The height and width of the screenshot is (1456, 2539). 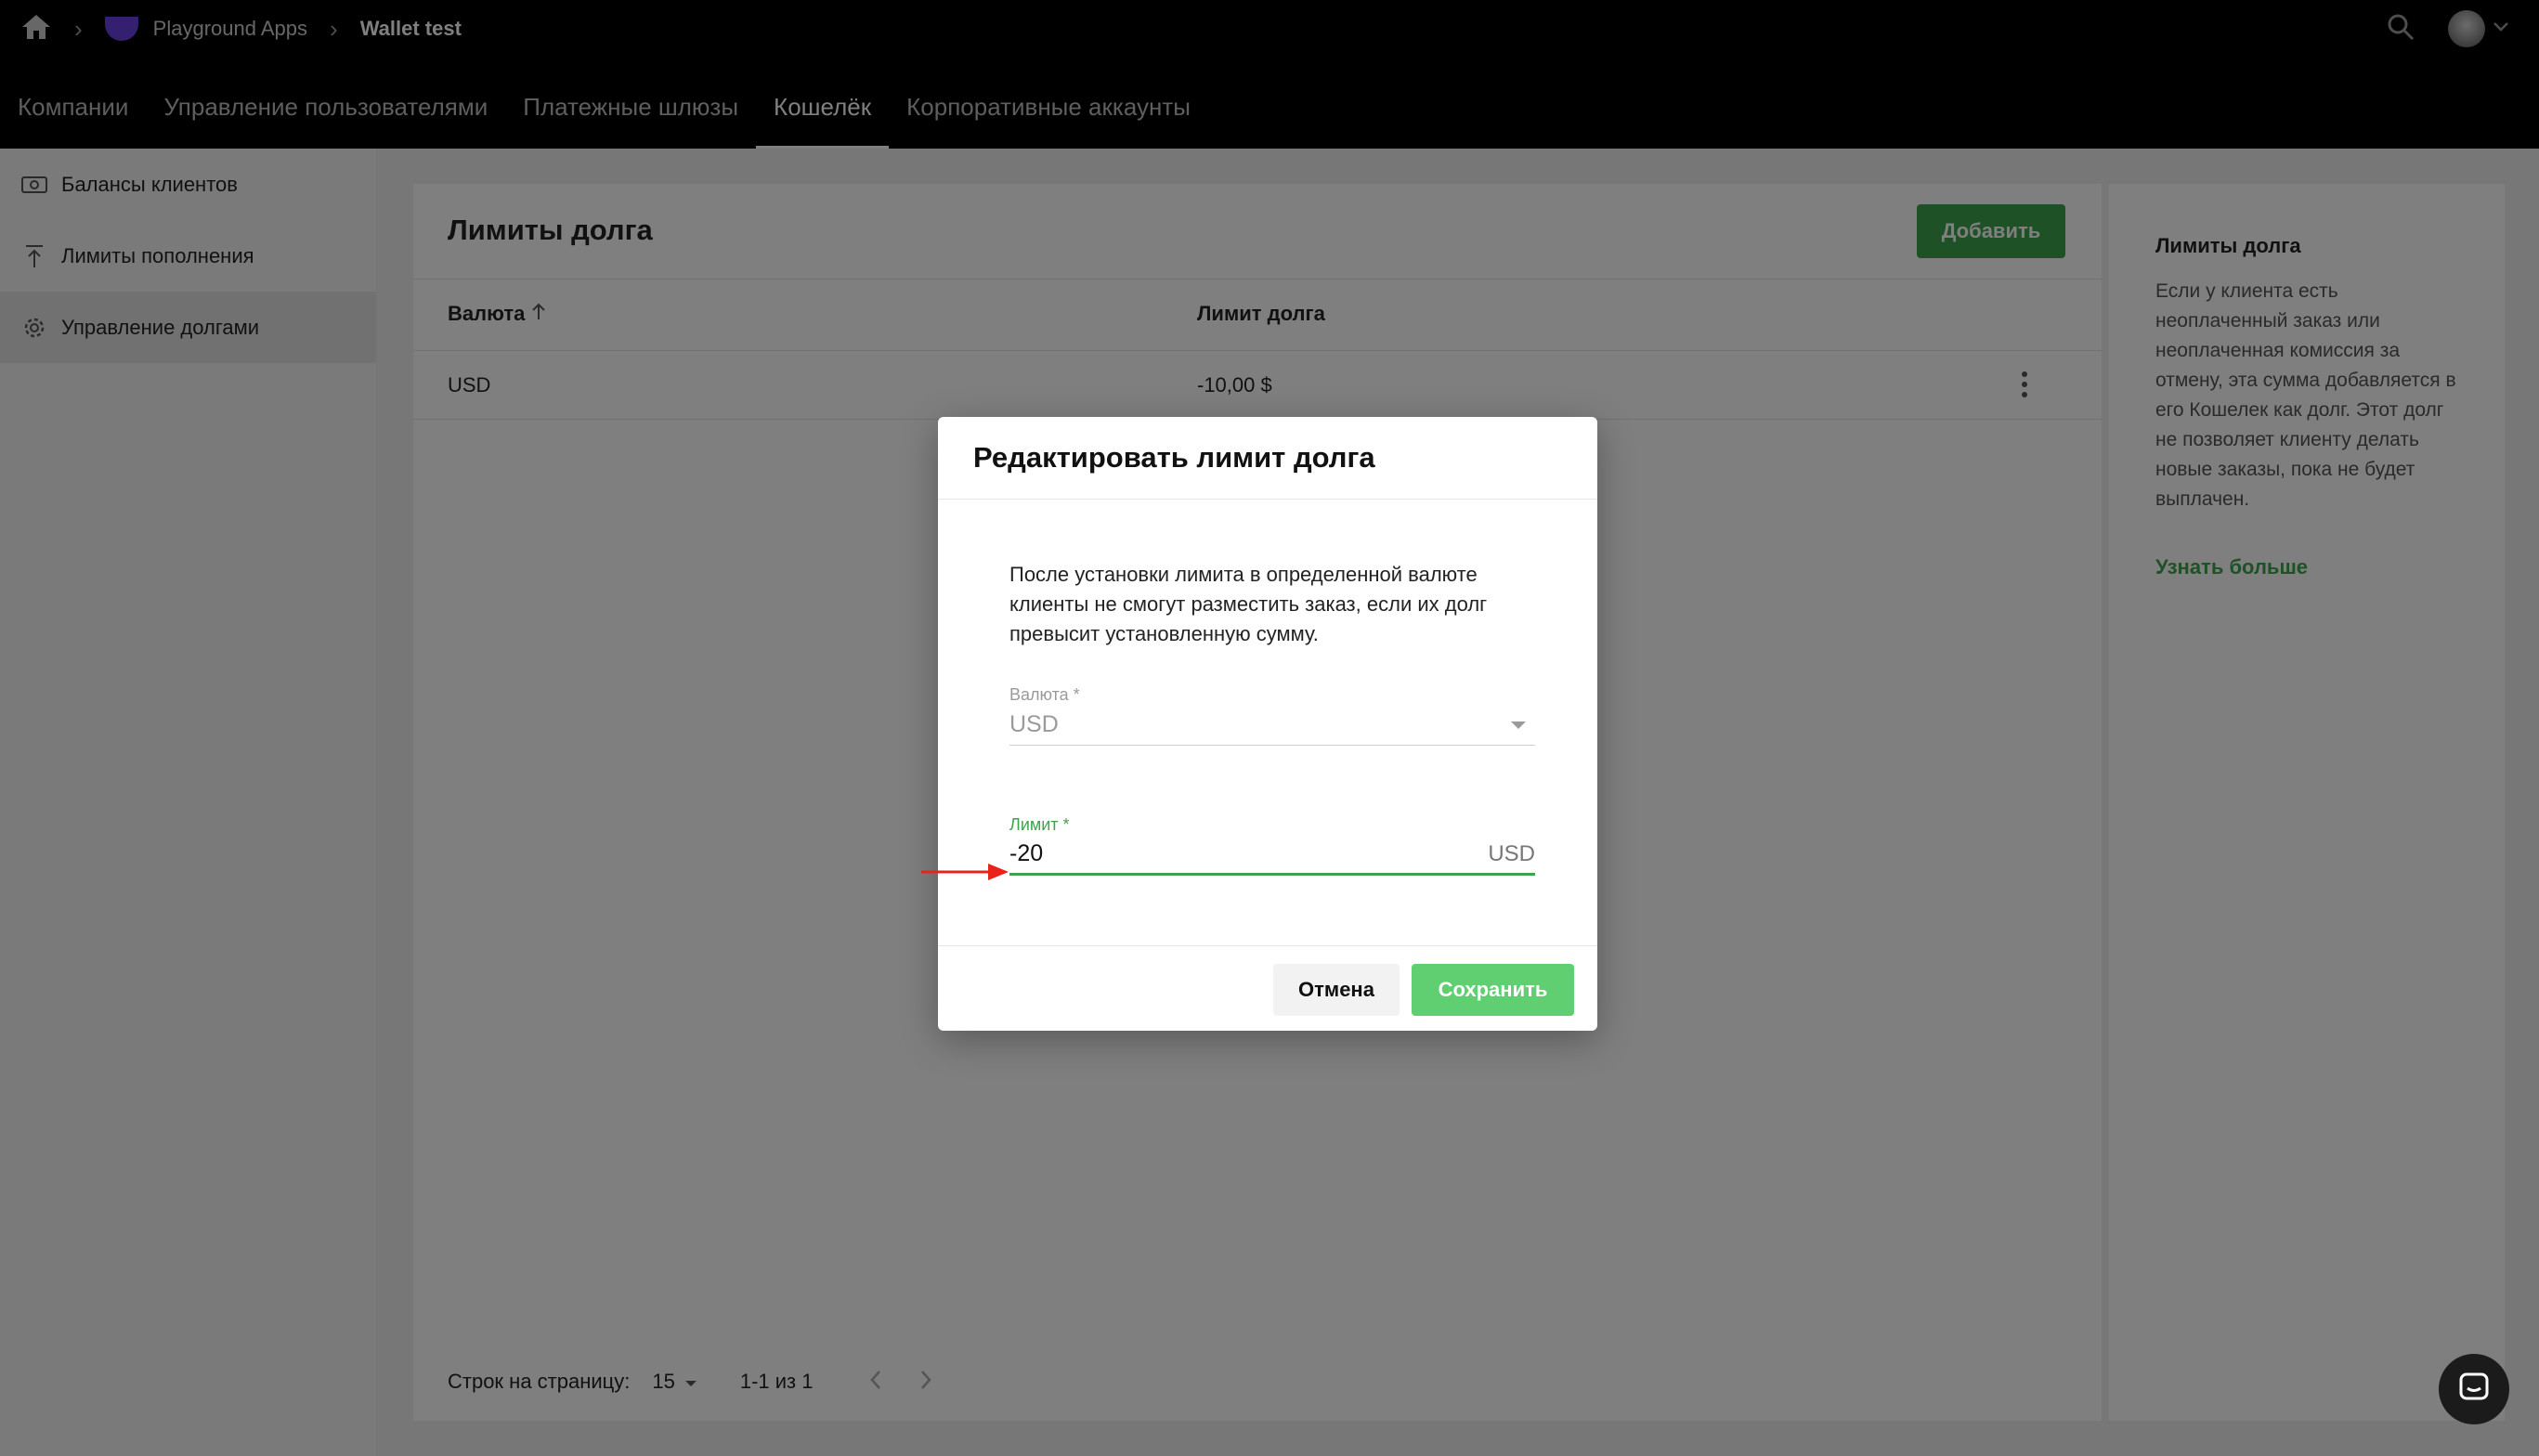 I want to click on limit-label: Лимит *, so click(x=1039, y=824).